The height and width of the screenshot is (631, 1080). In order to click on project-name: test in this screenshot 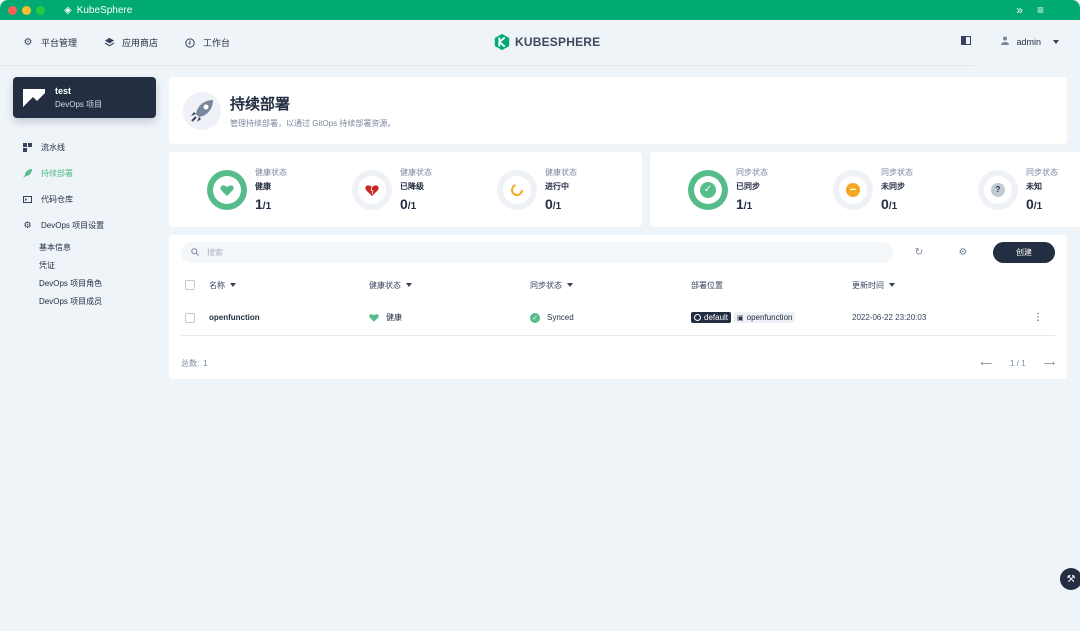, I will do `click(63, 90)`.